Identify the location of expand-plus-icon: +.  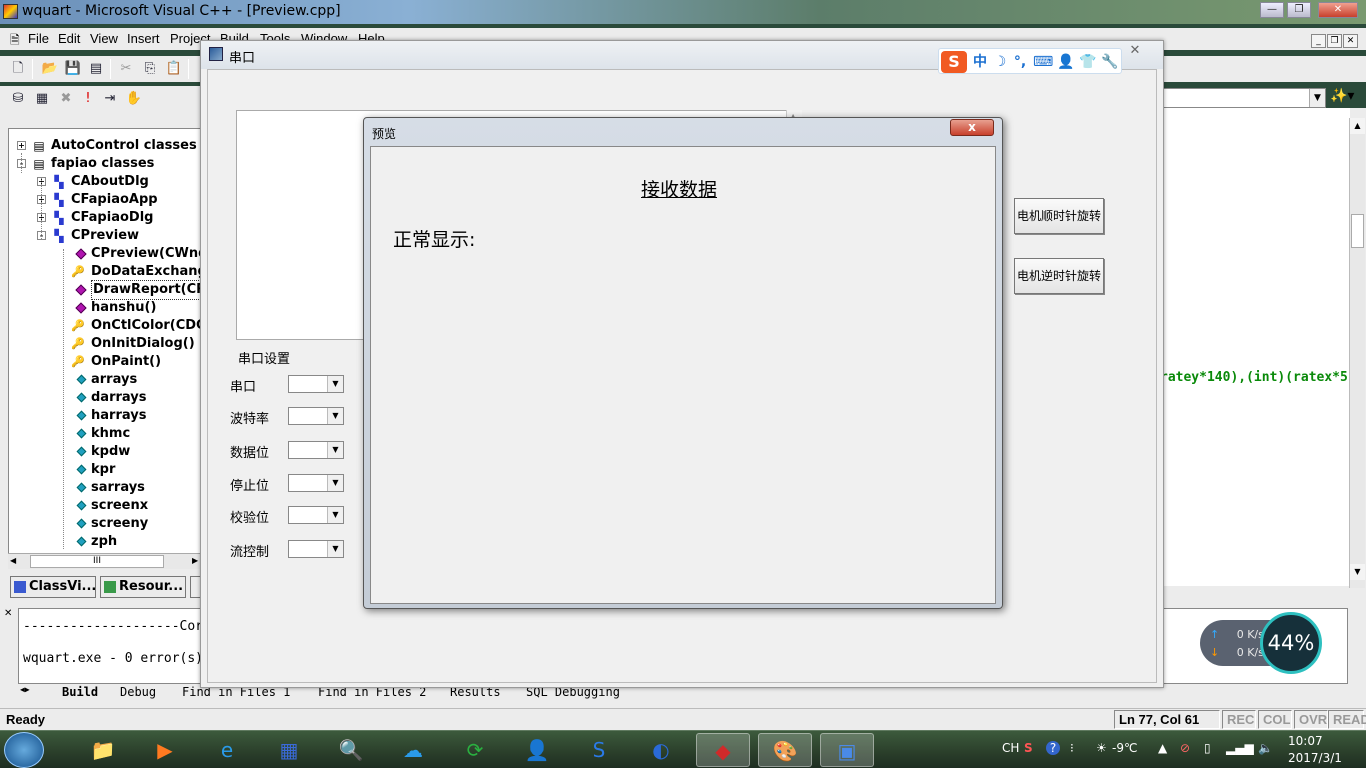
(21, 145).